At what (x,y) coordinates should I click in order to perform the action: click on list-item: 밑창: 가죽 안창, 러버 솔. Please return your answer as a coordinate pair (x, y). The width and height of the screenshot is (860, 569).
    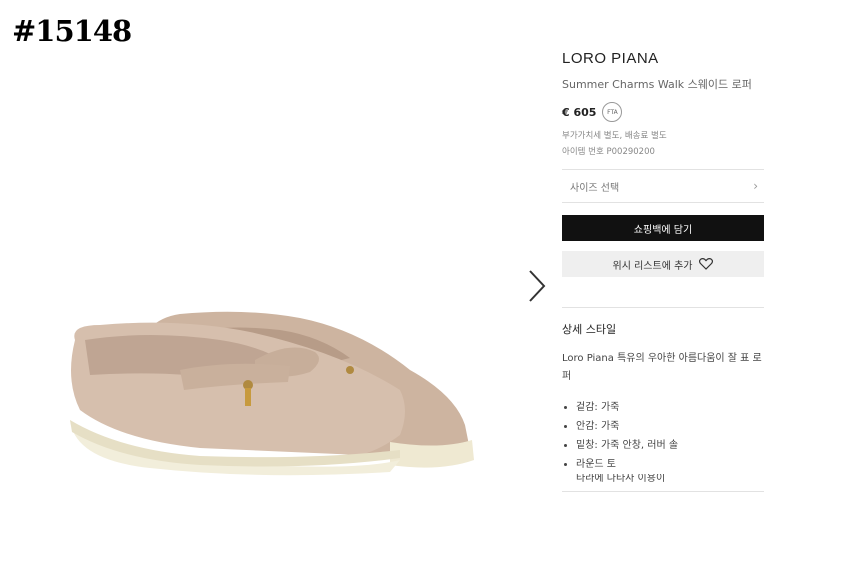
    Looking at the image, I should click on (670, 445).